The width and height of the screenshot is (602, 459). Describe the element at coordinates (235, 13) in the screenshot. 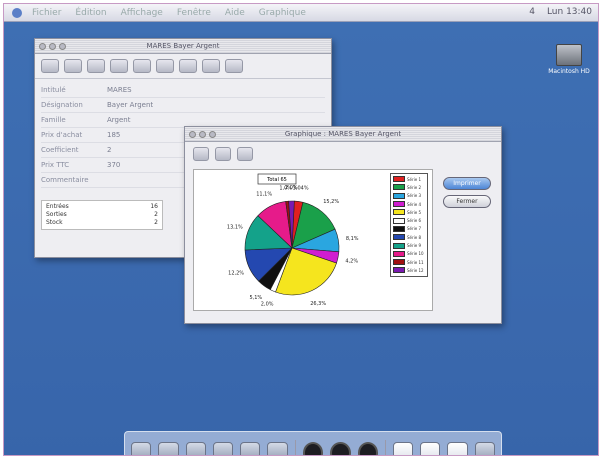

I see `menu-help: Aide` at that location.